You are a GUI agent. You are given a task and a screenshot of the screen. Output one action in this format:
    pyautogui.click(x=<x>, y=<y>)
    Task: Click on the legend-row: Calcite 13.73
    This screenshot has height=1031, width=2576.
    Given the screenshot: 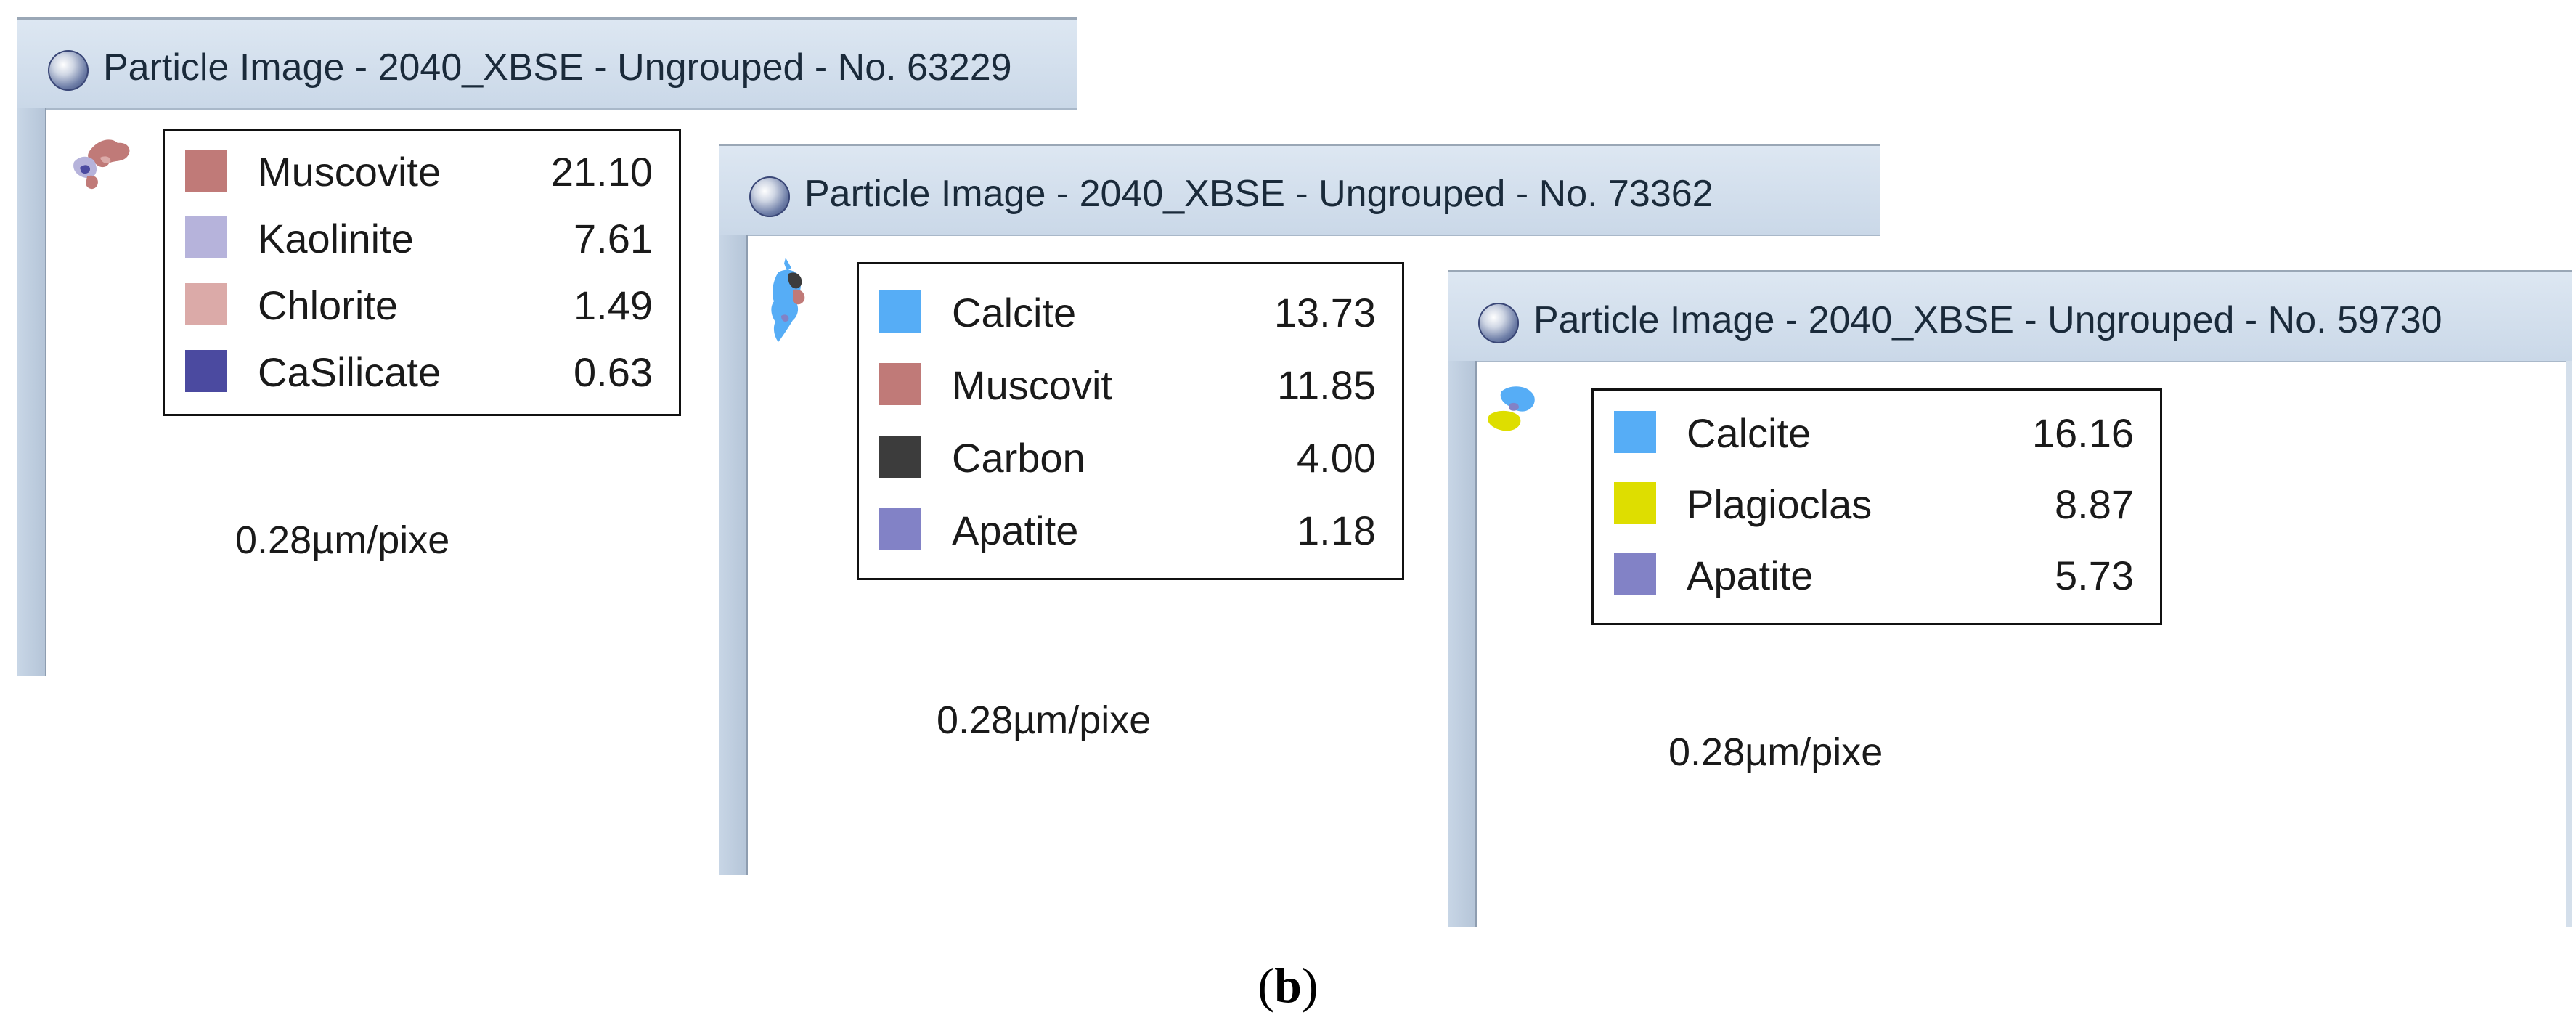 What is the action you would take?
    pyautogui.click(x=1127, y=311)
    